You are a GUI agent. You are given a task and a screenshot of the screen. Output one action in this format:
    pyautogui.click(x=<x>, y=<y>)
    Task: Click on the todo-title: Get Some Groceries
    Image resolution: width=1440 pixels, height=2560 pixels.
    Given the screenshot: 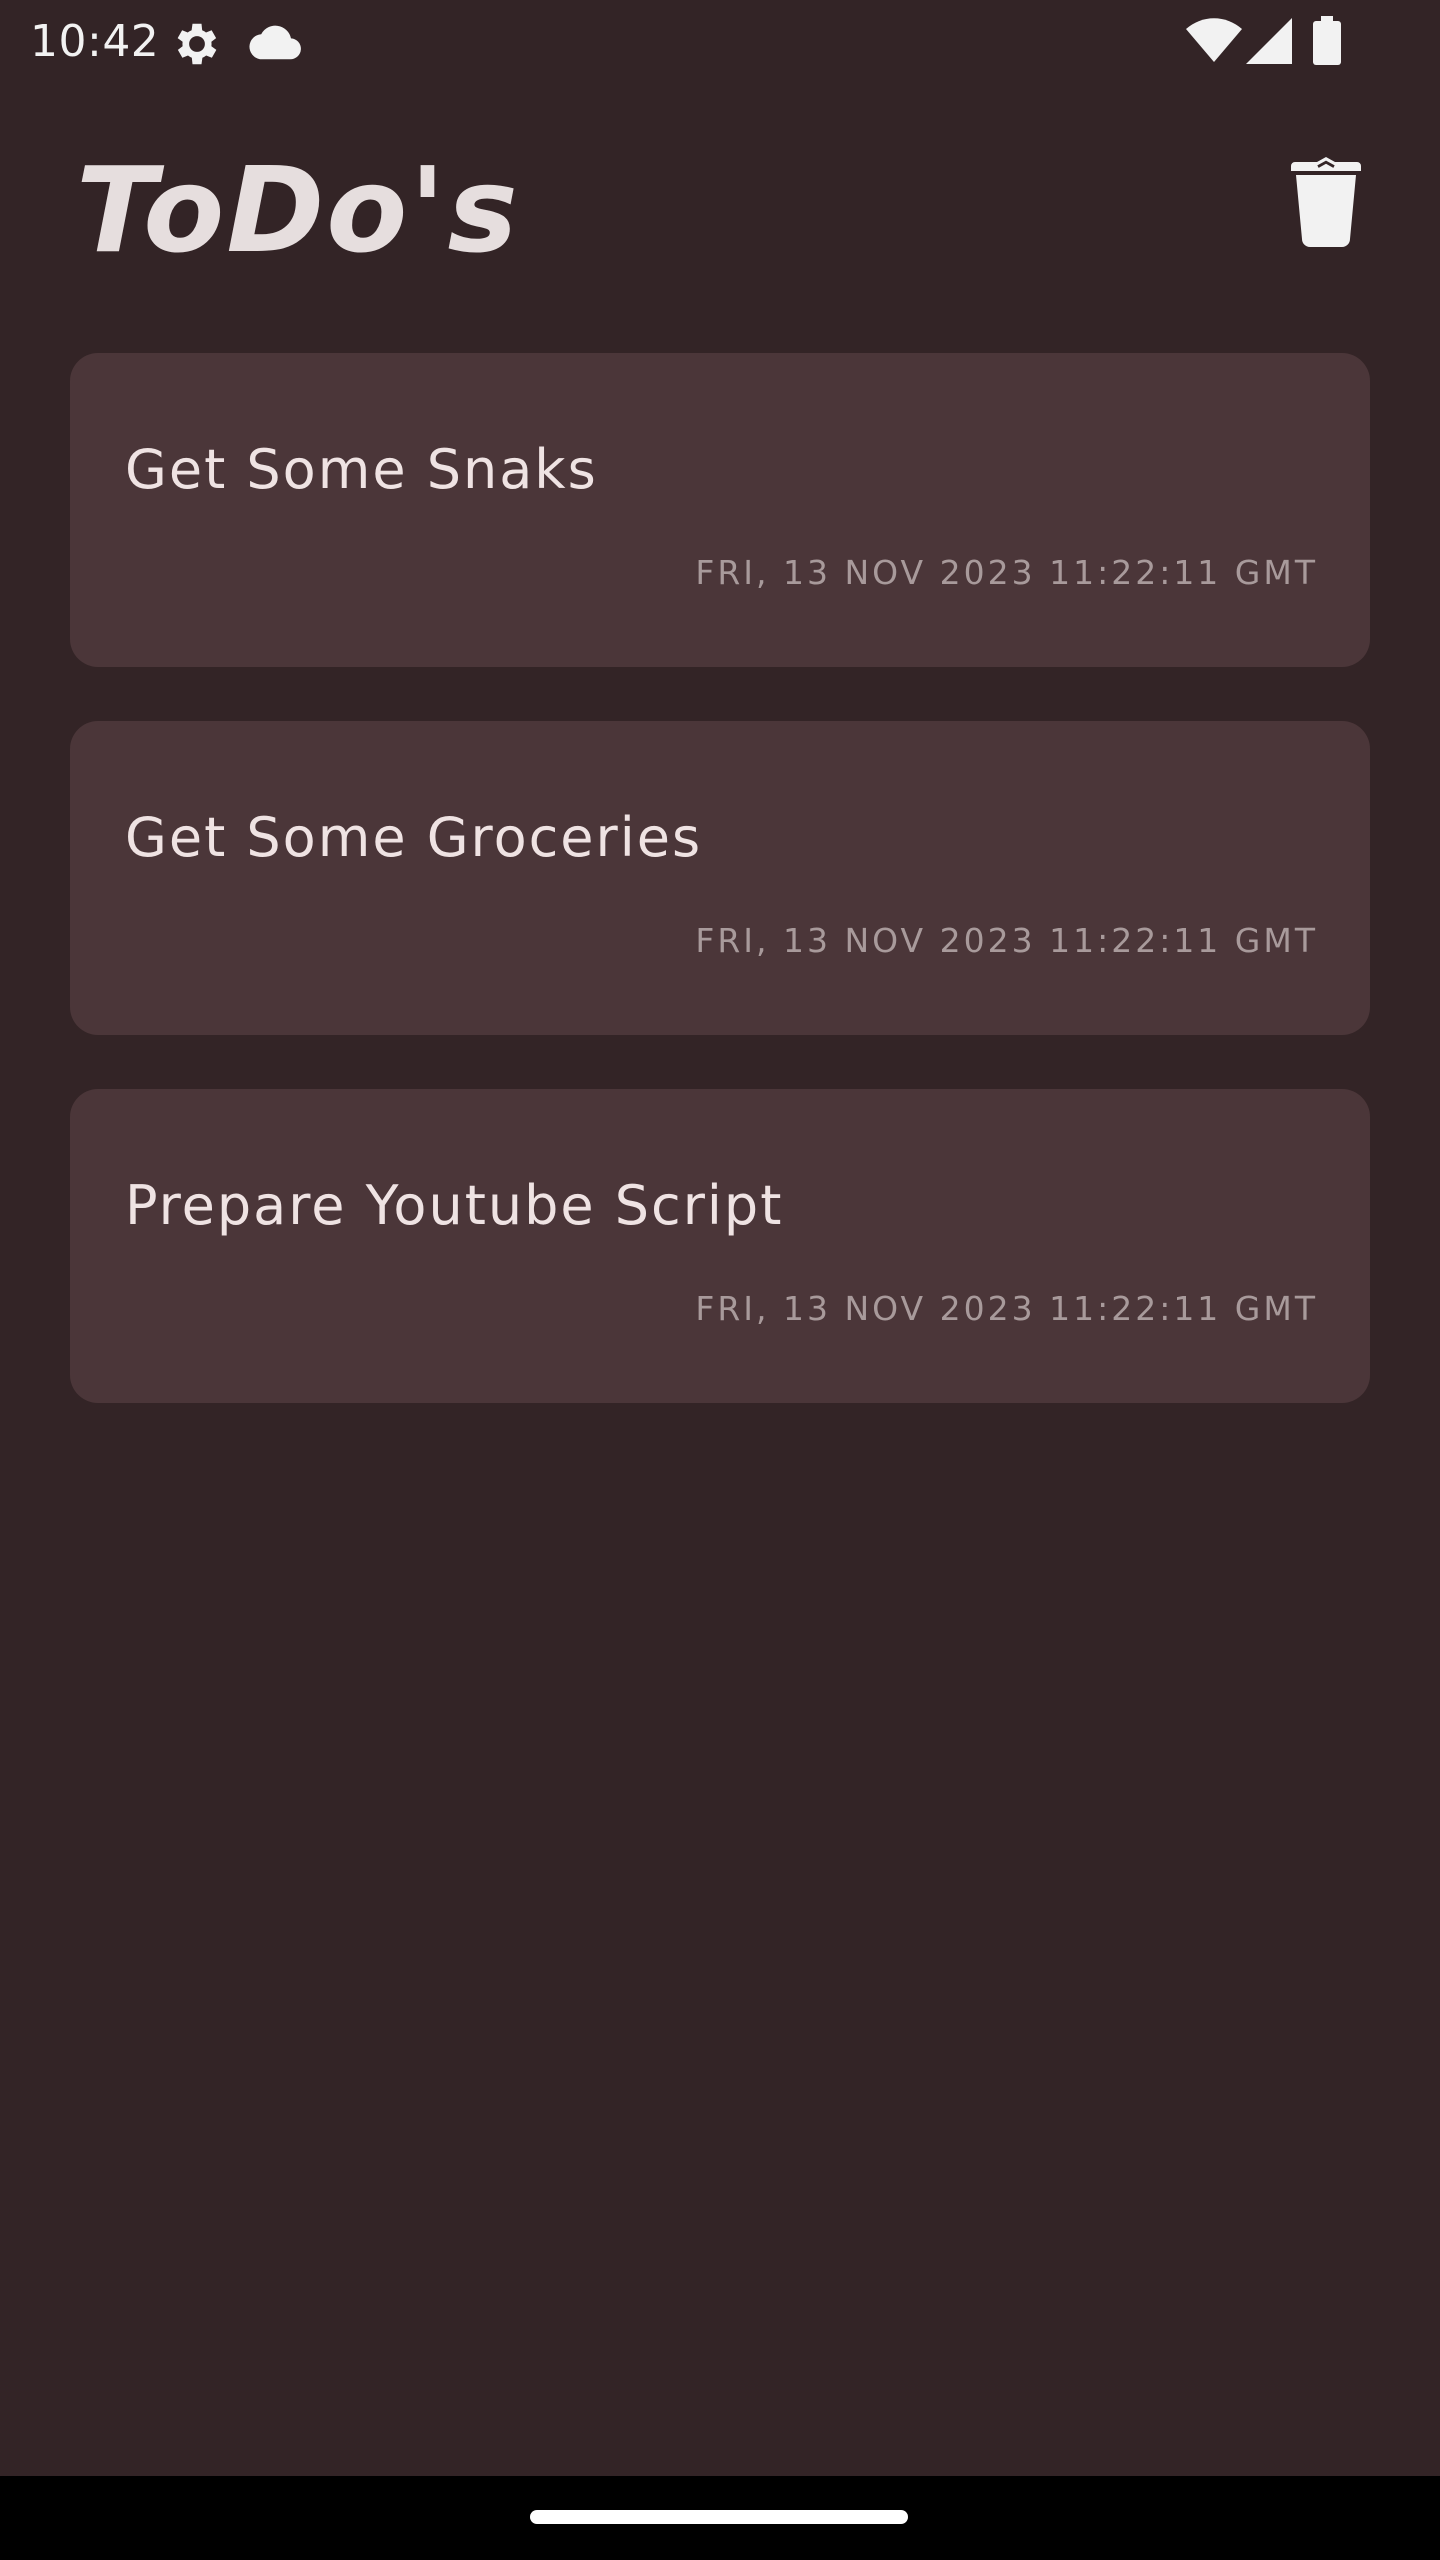 What is the action you would take?
    pyautogui.click(x=414, y=837)
    